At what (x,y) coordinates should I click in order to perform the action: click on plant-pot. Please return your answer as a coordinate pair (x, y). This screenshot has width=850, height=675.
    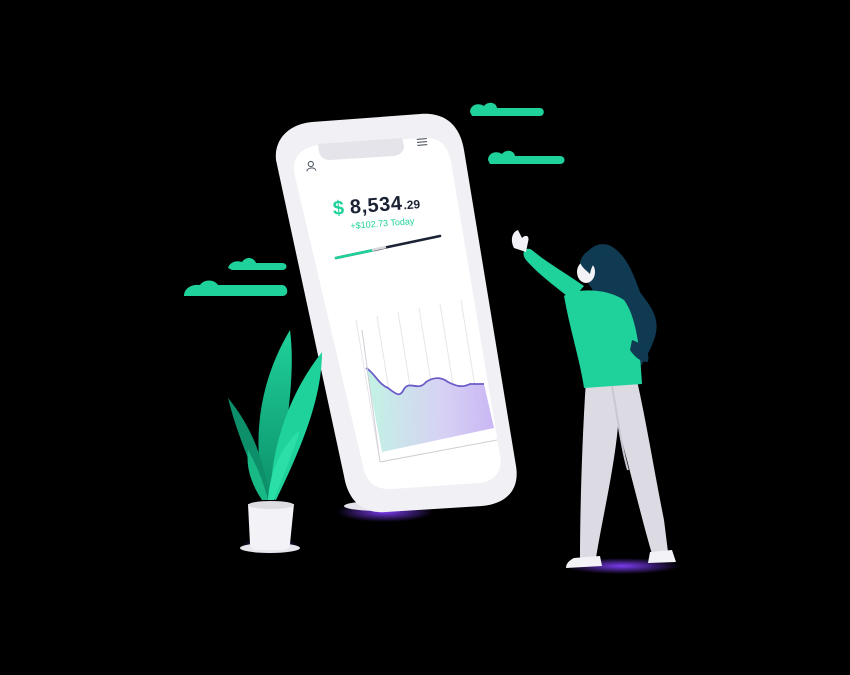
    Looking at the image, I should click on (271, 527).